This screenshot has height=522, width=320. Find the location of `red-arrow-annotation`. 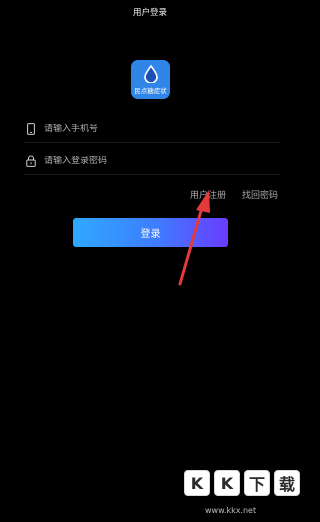

red-arrow-annotation is located at coordinates (194, 238).